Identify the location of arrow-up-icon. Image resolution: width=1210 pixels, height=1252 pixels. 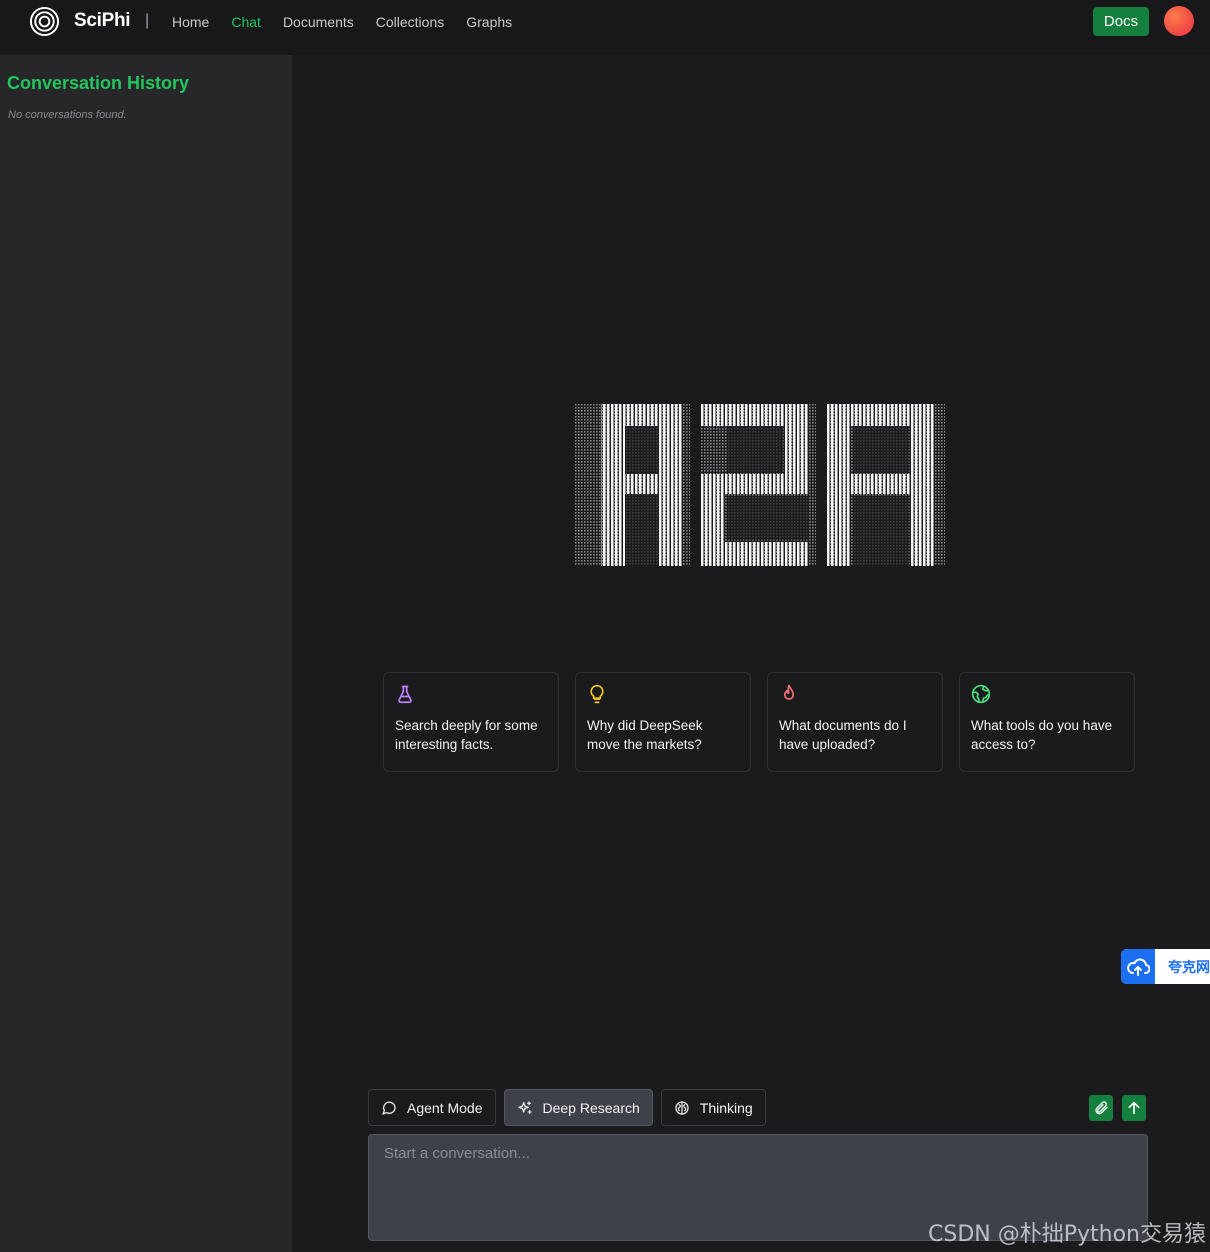
(1134, 1108).